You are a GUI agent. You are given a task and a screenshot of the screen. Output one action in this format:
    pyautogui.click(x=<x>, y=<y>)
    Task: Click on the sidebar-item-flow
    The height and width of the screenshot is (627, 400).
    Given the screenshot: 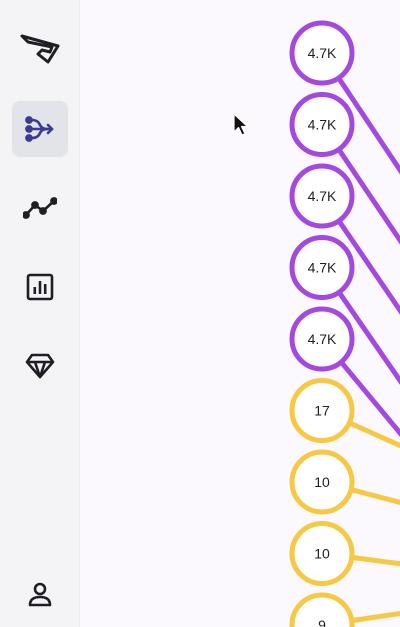 What is the action you would take?
    pyautogui.click(x=40, y=129)
    